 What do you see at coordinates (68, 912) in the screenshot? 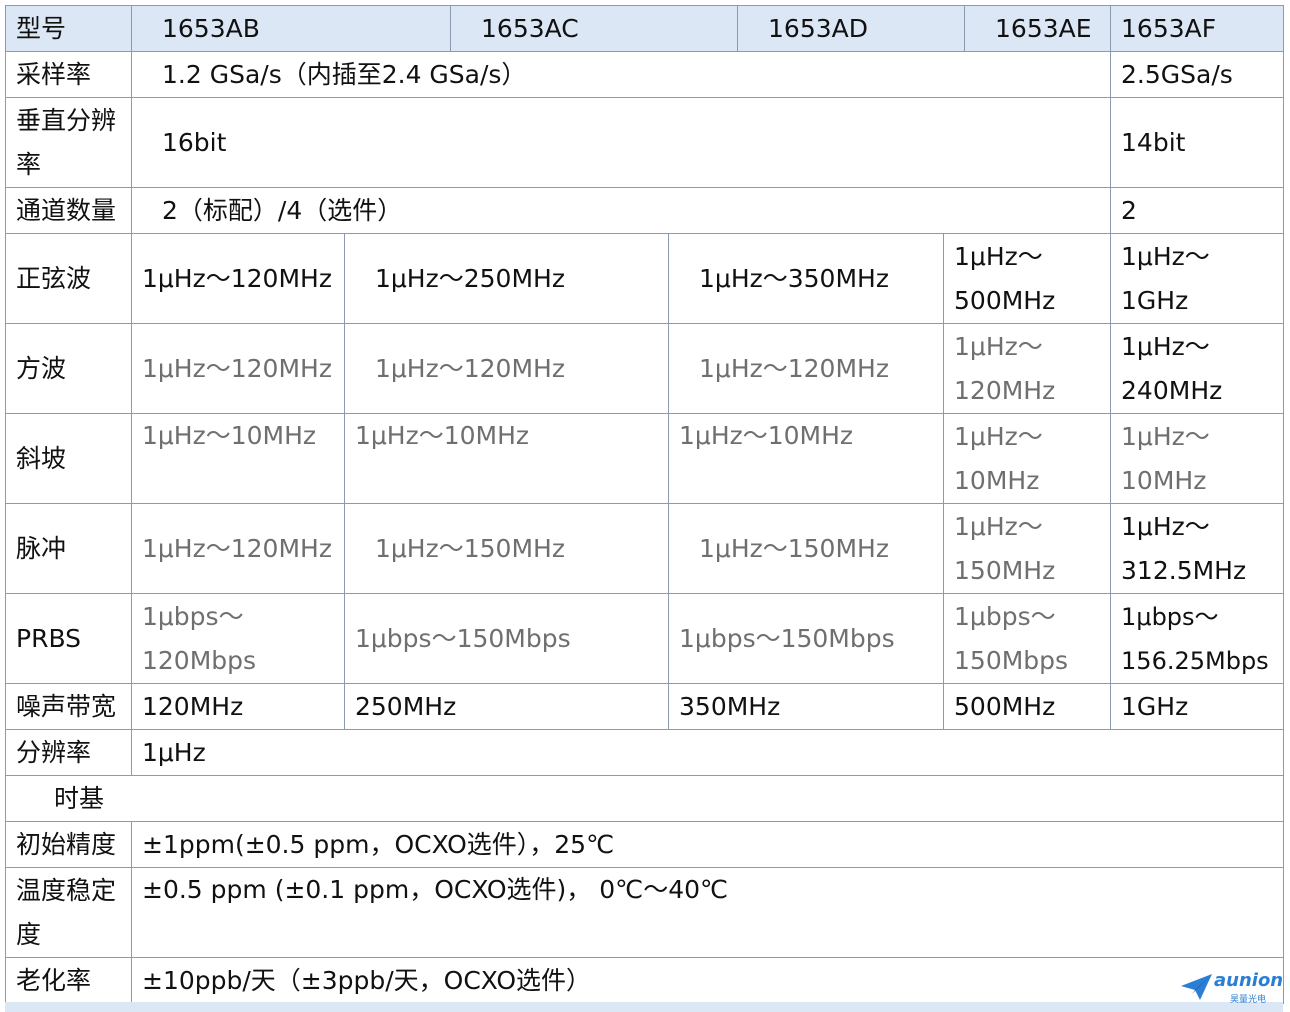
I see `row-label: 温度稳定度` at bounding box center [68, 912].